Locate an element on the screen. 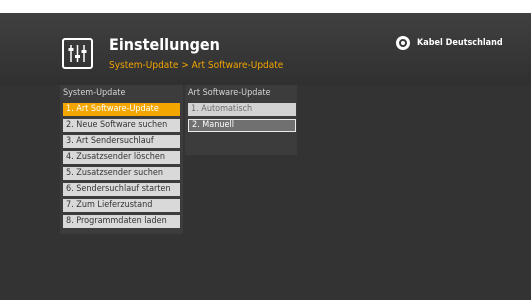 The width and height of the screenshot is (531, 300). menu-item-neue-software-suchen: 2. Neue Software suchen is located at coordinates (121, 125).